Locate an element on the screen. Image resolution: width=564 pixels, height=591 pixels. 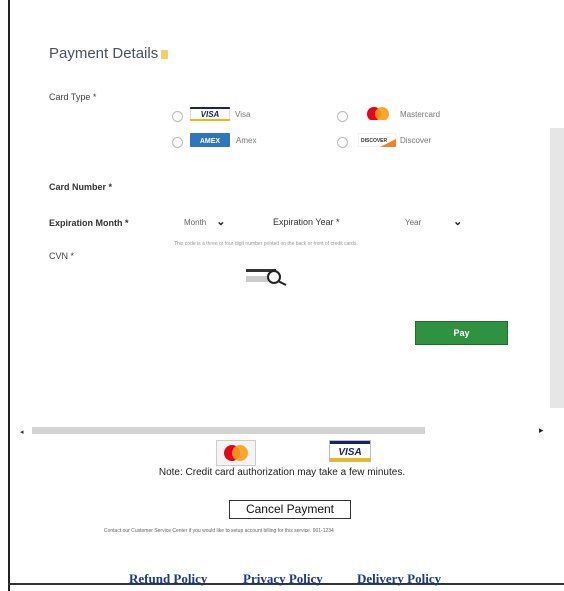
horizontal-scrollbar: ◂ ▸ is located at coordinates (280, 431).